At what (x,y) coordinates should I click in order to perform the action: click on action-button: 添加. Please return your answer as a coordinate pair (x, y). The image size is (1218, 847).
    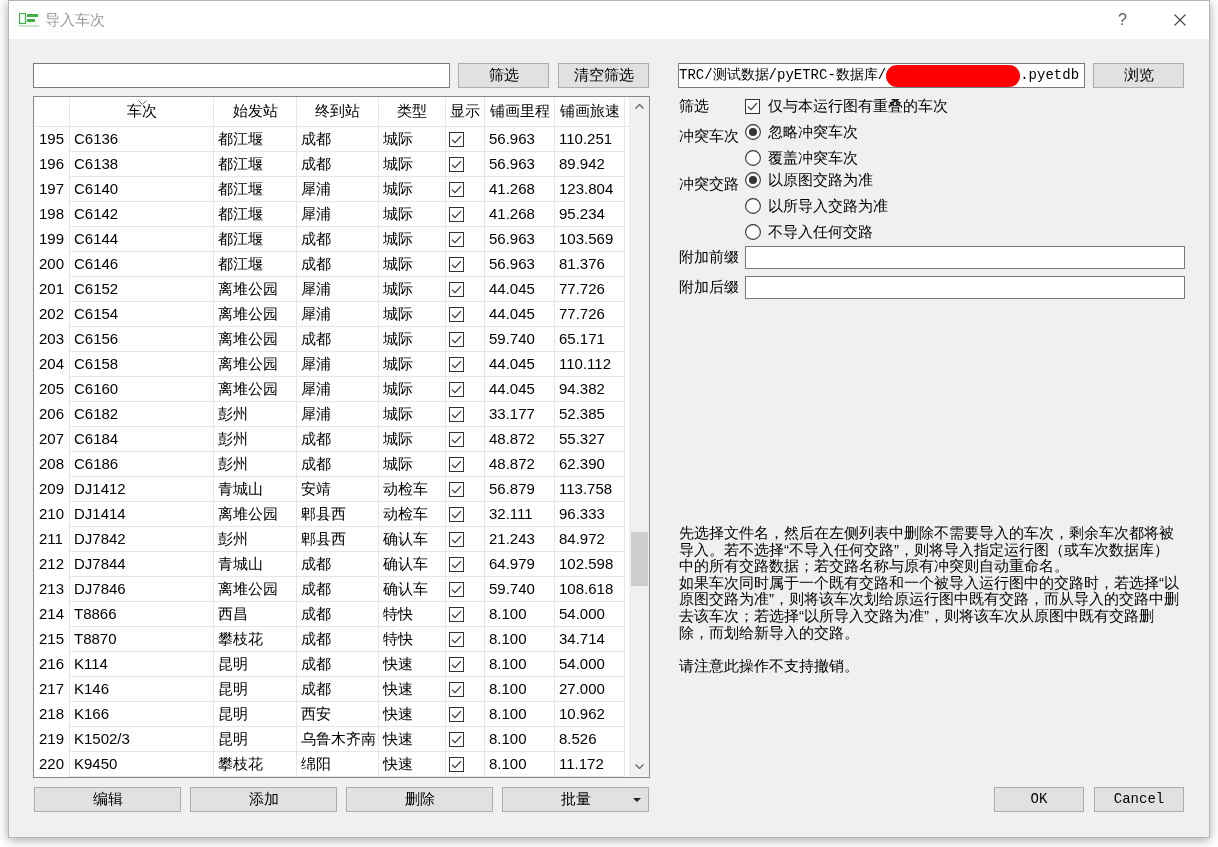
    Looking at the image, I should click on (263, 799).